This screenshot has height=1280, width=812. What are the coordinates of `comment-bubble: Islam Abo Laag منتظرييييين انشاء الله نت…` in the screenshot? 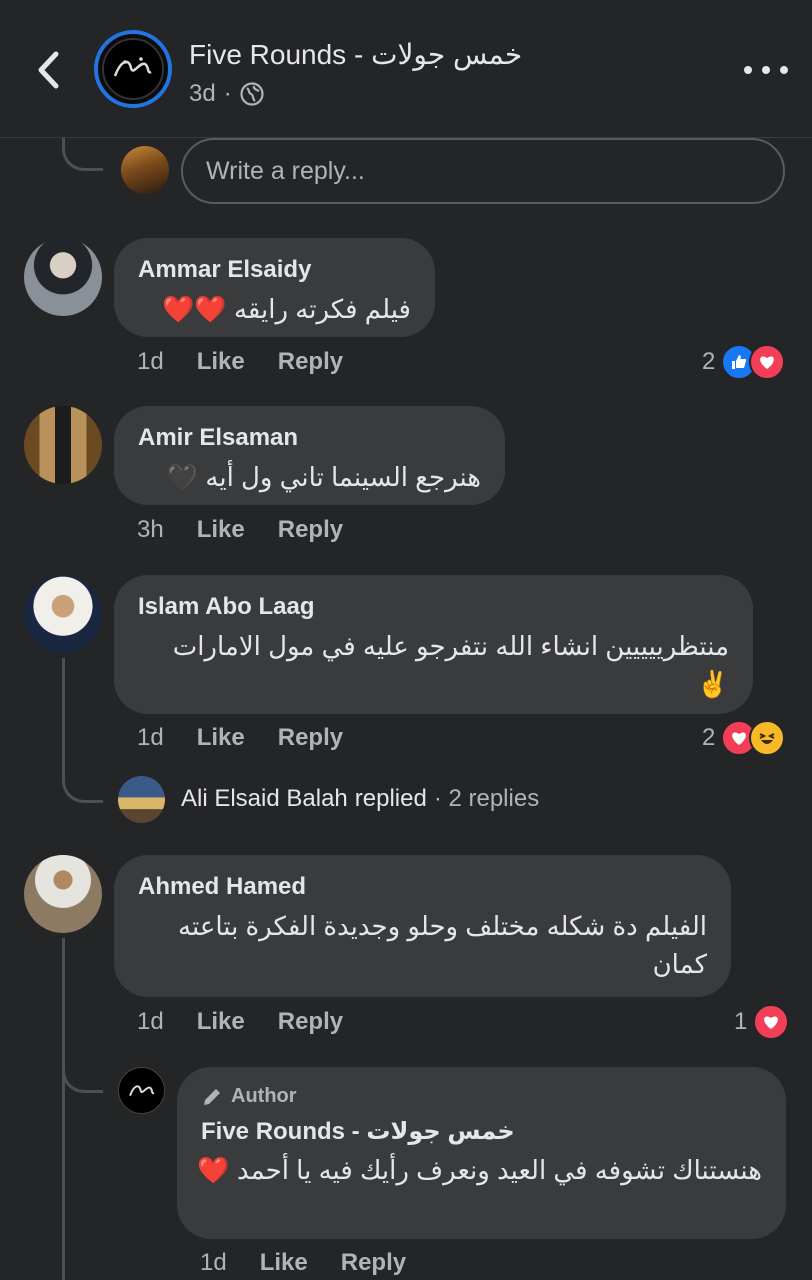 It's located at (433, 644).